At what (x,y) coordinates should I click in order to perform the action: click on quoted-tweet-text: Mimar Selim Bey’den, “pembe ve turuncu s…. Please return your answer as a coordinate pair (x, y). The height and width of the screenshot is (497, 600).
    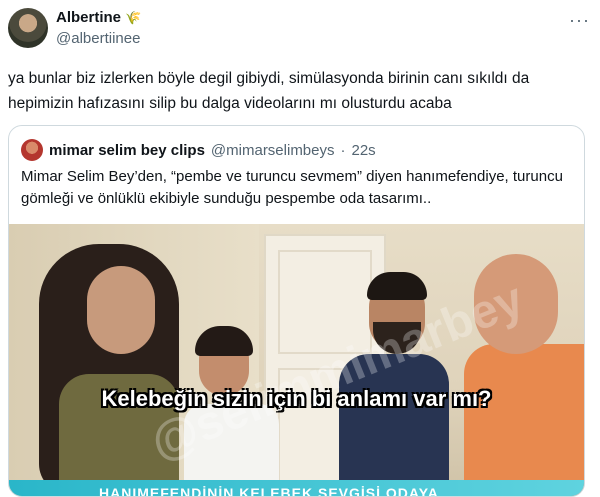
    Looking at the image, I should click on (292, 187).